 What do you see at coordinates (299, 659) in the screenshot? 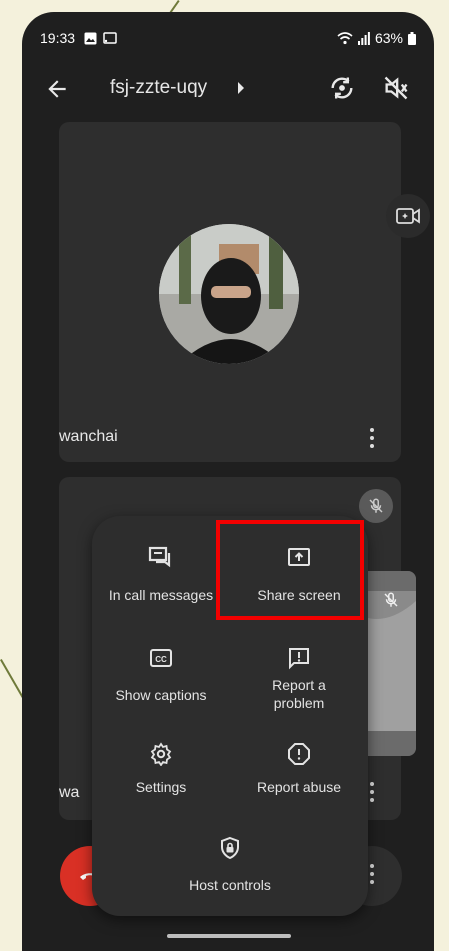
I see `feedback-icon` at bounding box center [299, 659].